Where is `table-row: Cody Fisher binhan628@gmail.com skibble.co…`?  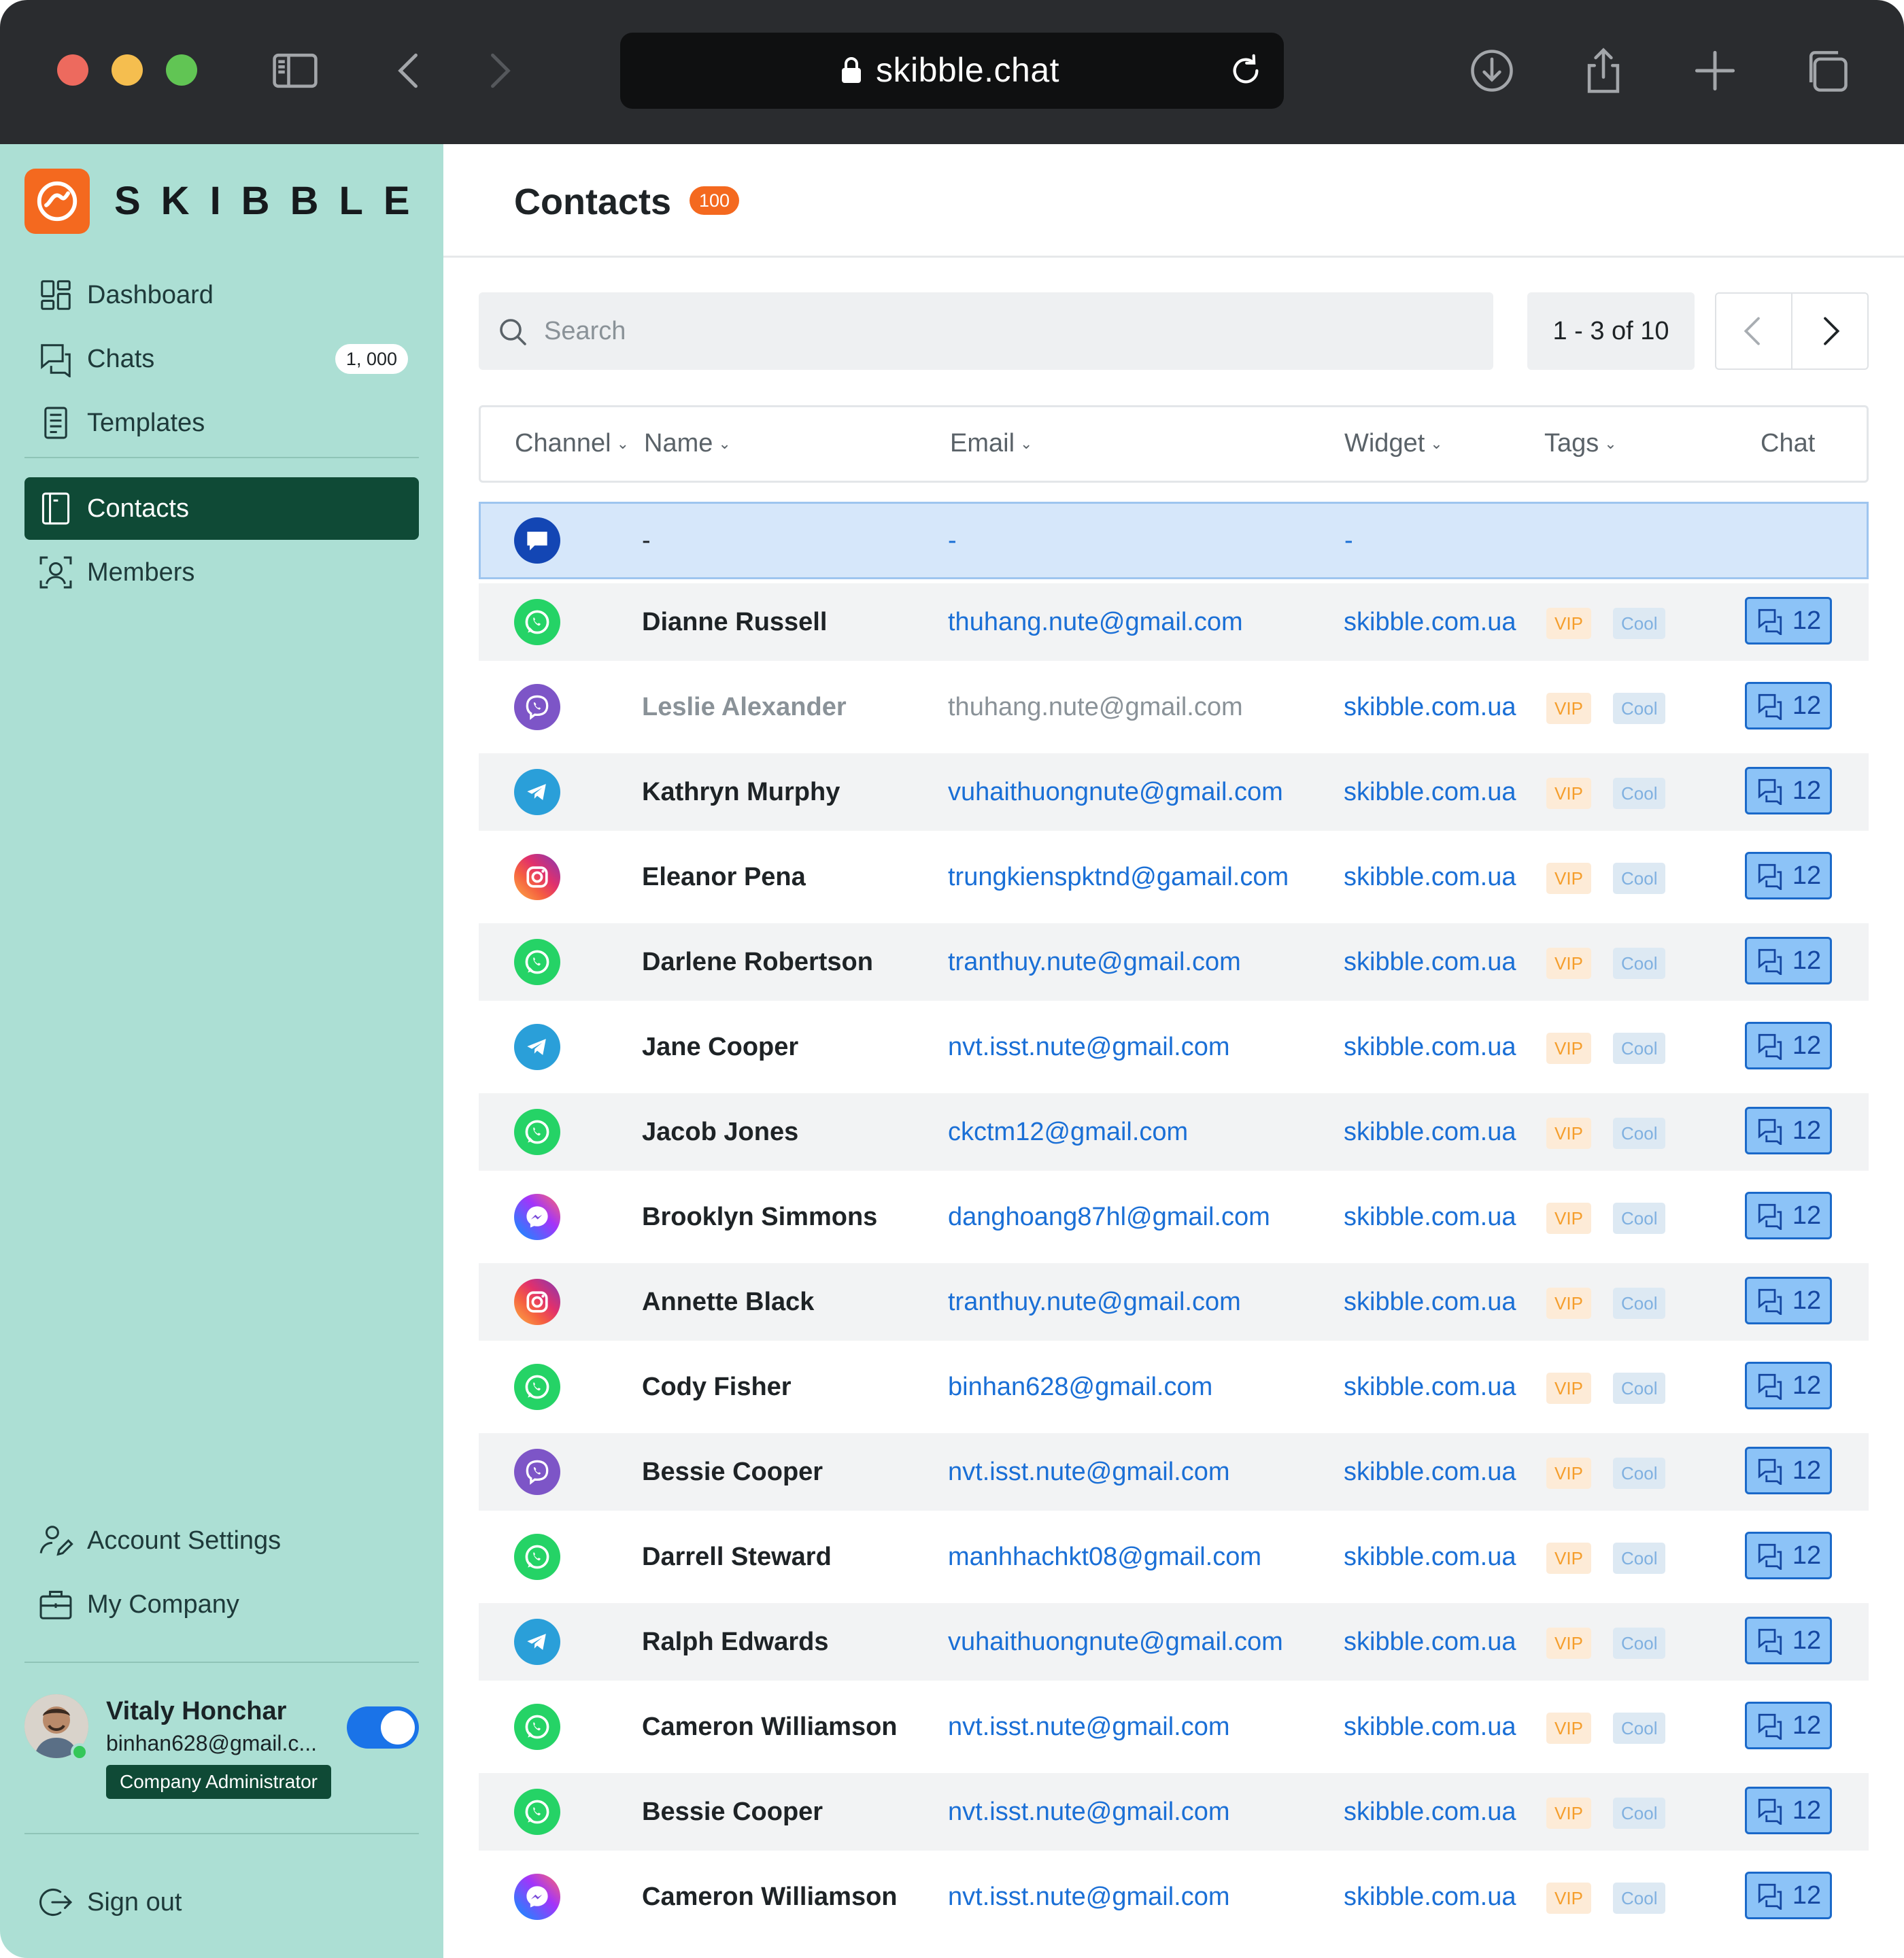 table-row: Cody Fisher binhan628@gmail.com skibble.co… is located at coordinates (1174, 1387).